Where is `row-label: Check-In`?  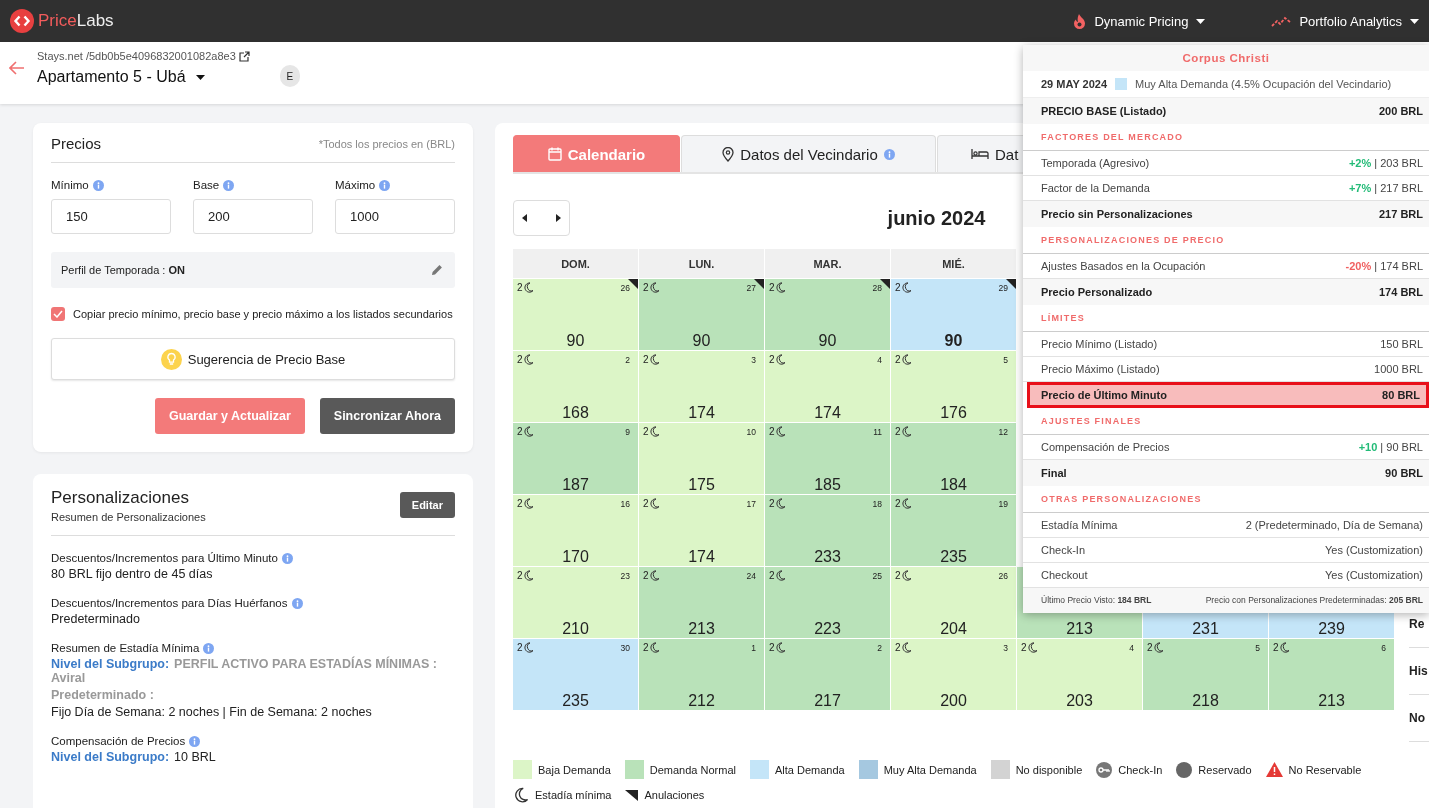
row-label: Check-In is located at coordinates (1063, 550).